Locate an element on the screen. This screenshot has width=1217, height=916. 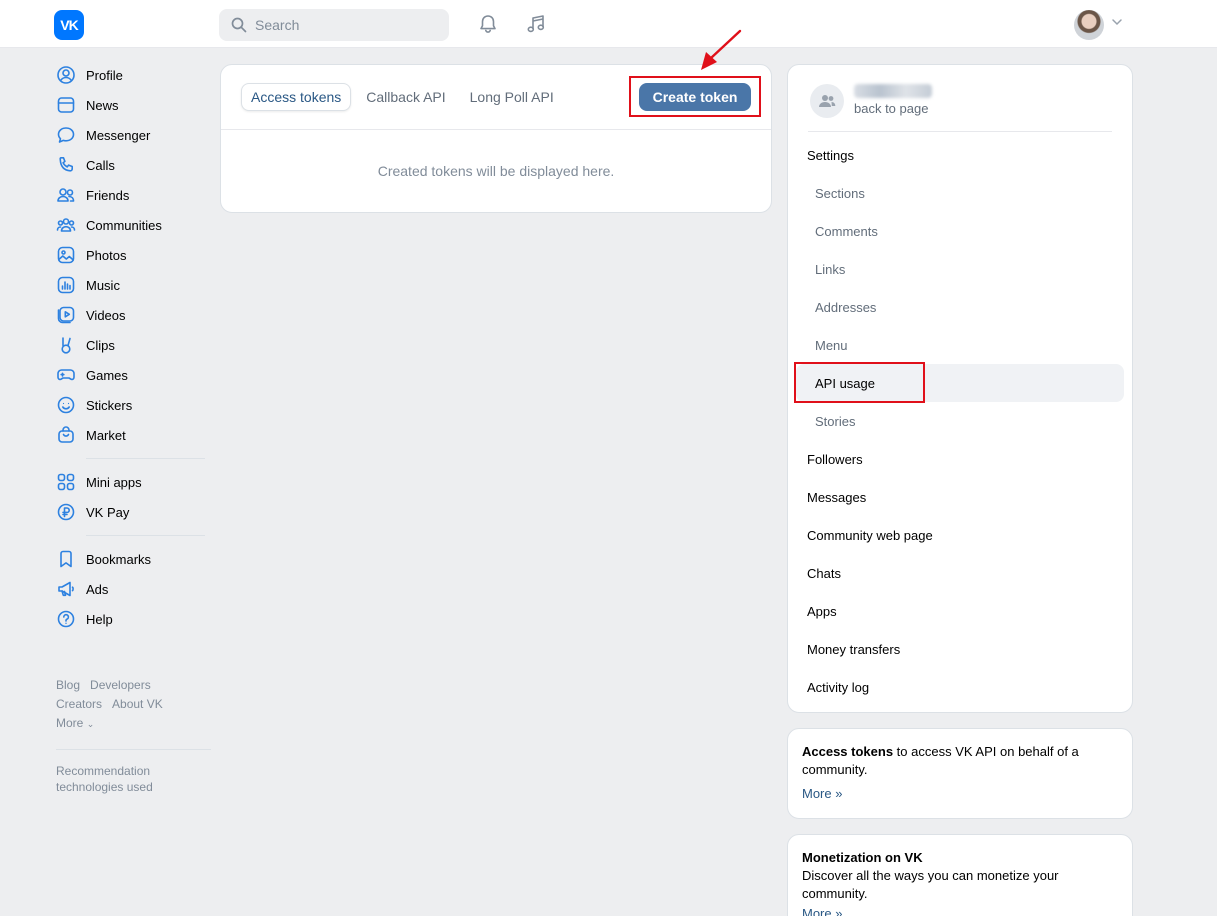
footer-link-more: More ⌄ is located at coordinates (75, 723).